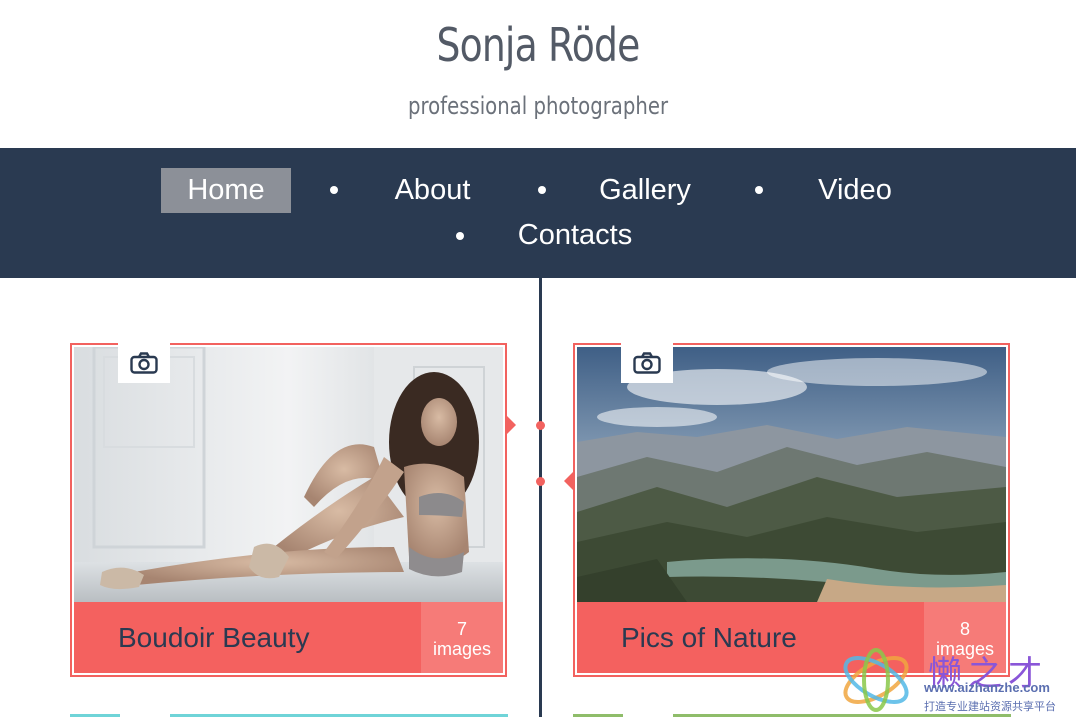 This screenshot has width=1076, height=717. Describe the element at coordinates (990, 707) in the screenshot. I see `watermark-tagline: 打造专业建站资源共享平台` at that location.